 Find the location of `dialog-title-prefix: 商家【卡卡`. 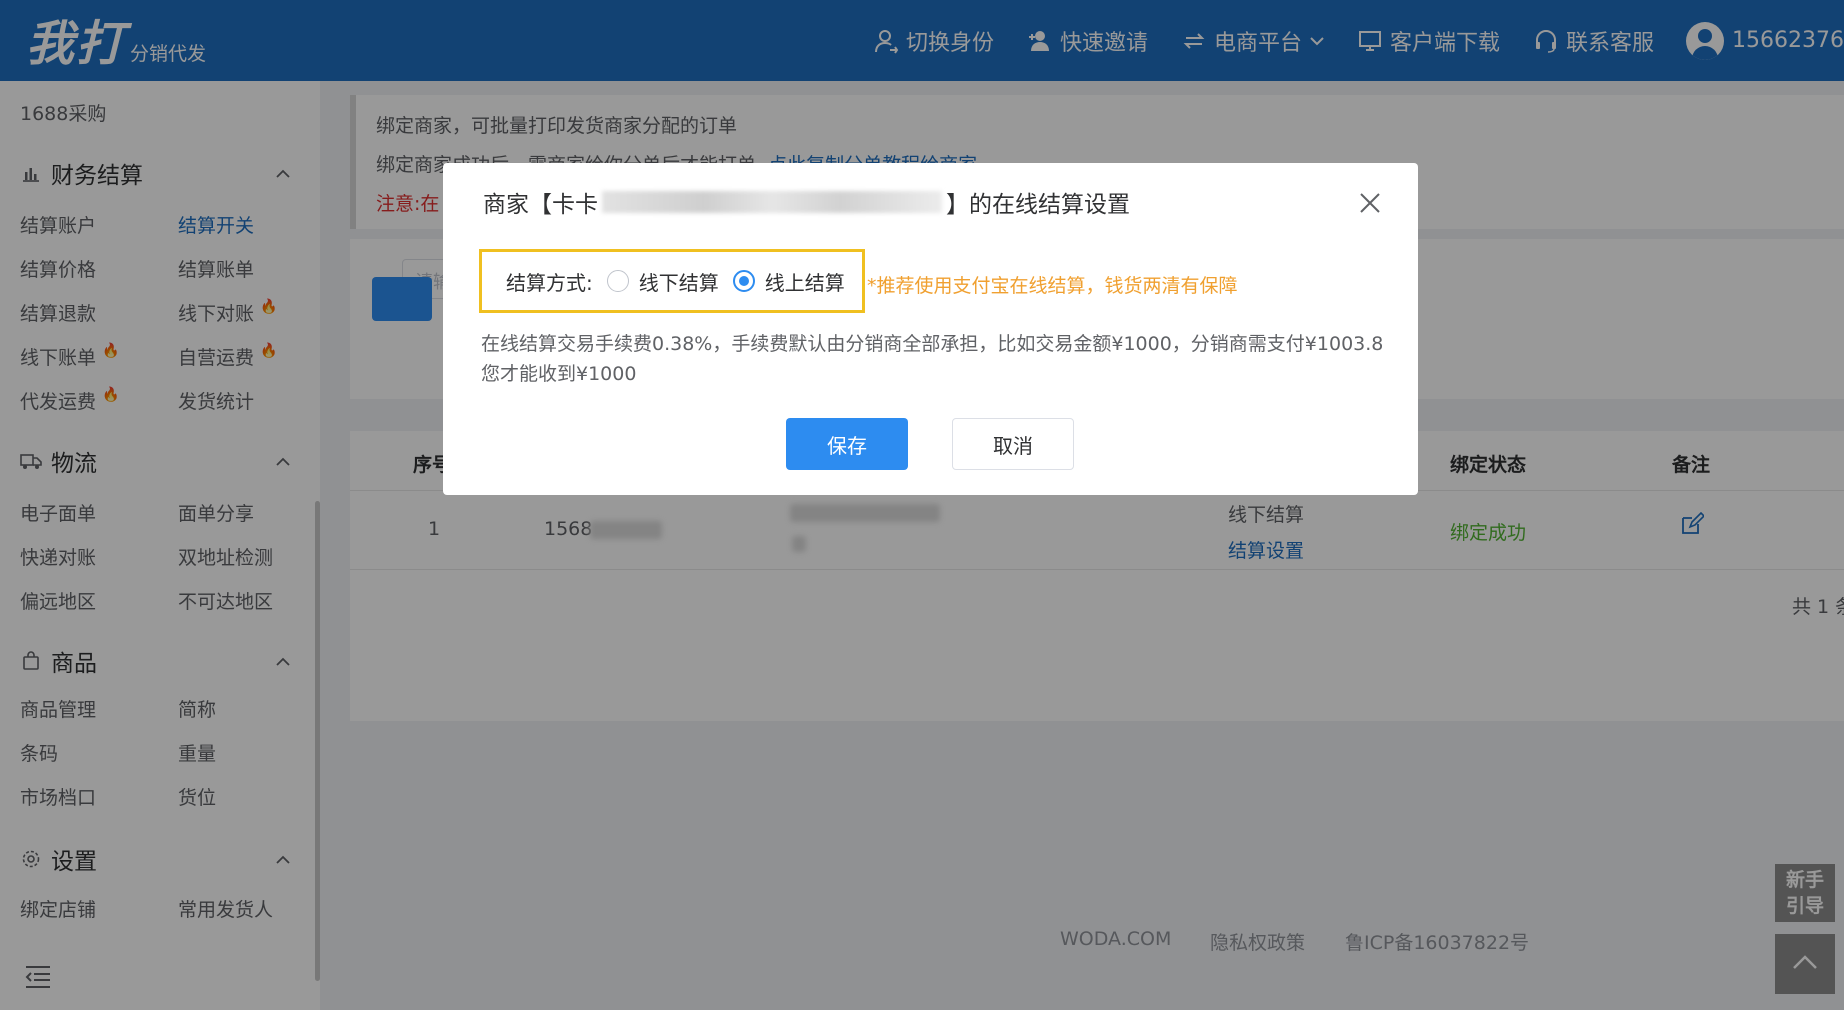

dialog-title-prefix: 商家【卡卡 is located at coordinates (540, 205).